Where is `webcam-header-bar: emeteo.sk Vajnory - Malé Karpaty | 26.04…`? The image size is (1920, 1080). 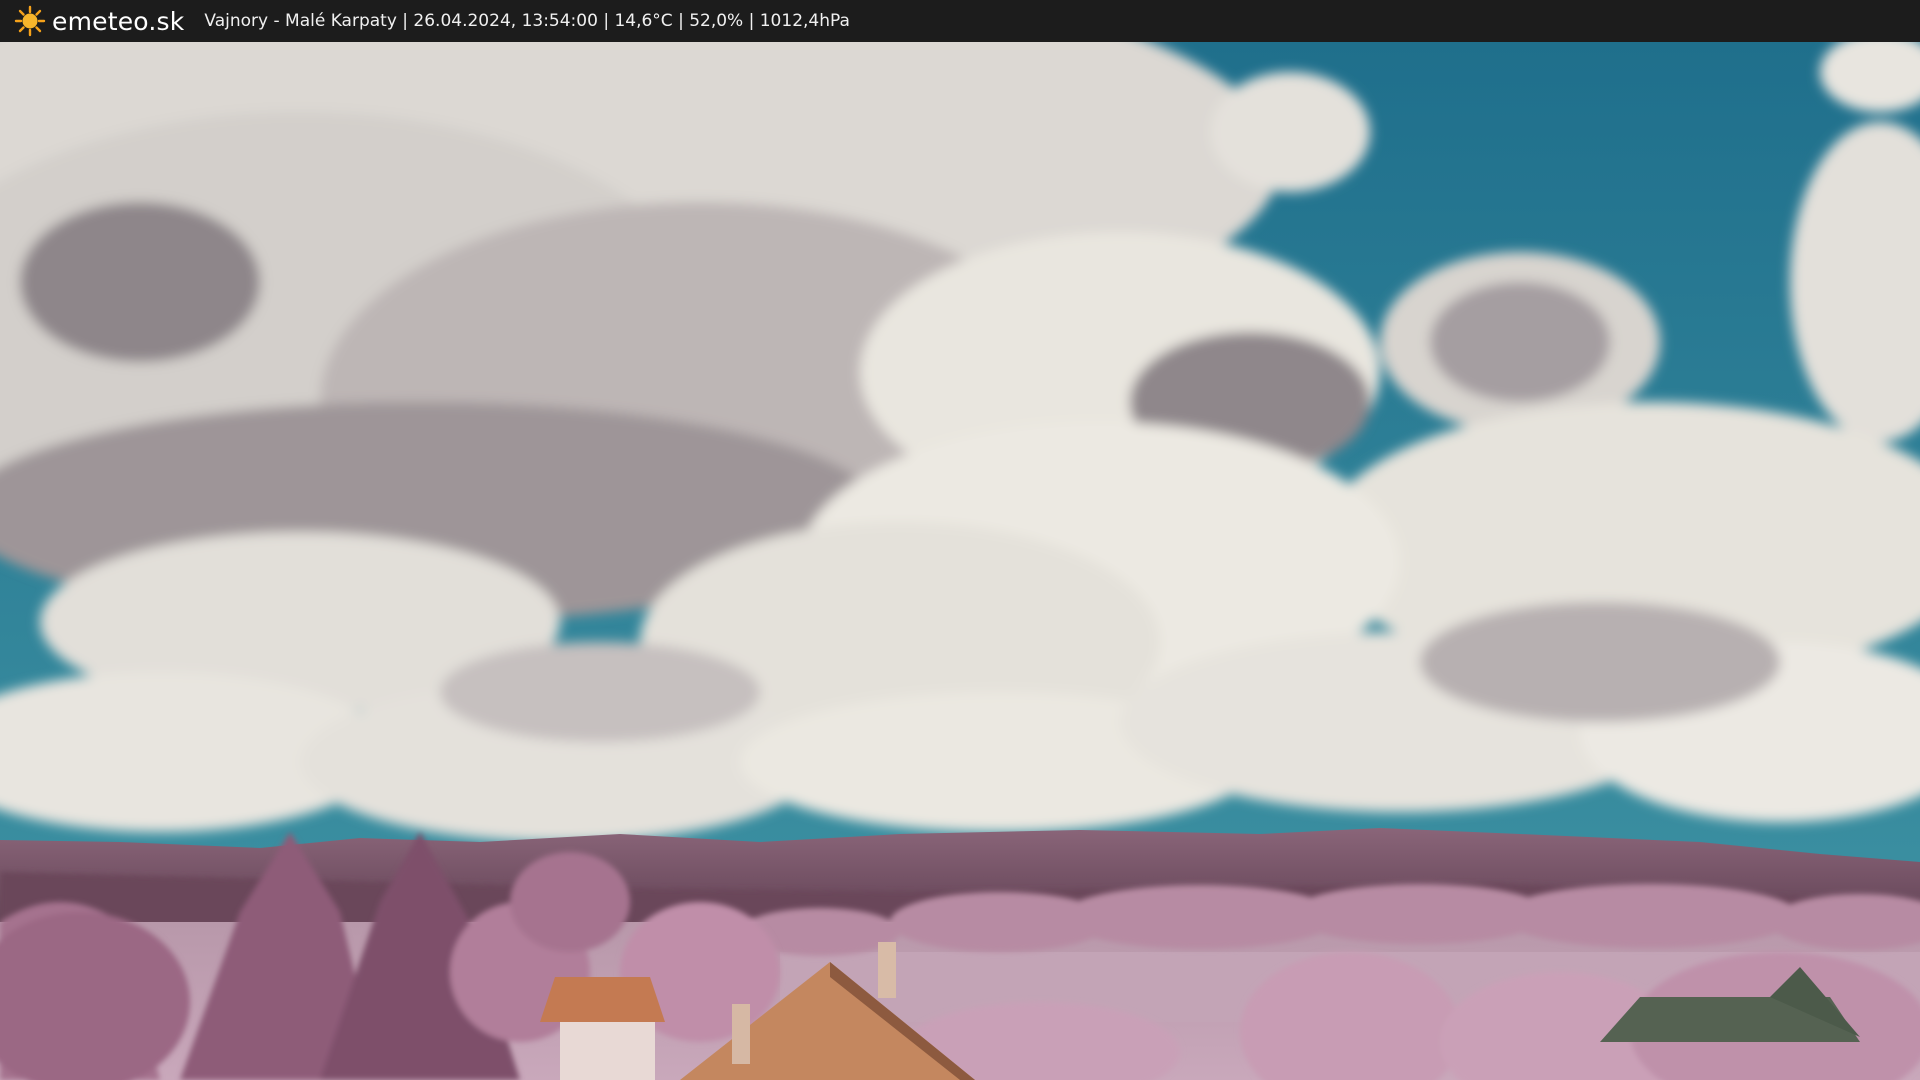 webcam-header-bar: emeteo.sk Vajnory - Malé Karpaty | 26.04… is located at coordinates (960, 21).